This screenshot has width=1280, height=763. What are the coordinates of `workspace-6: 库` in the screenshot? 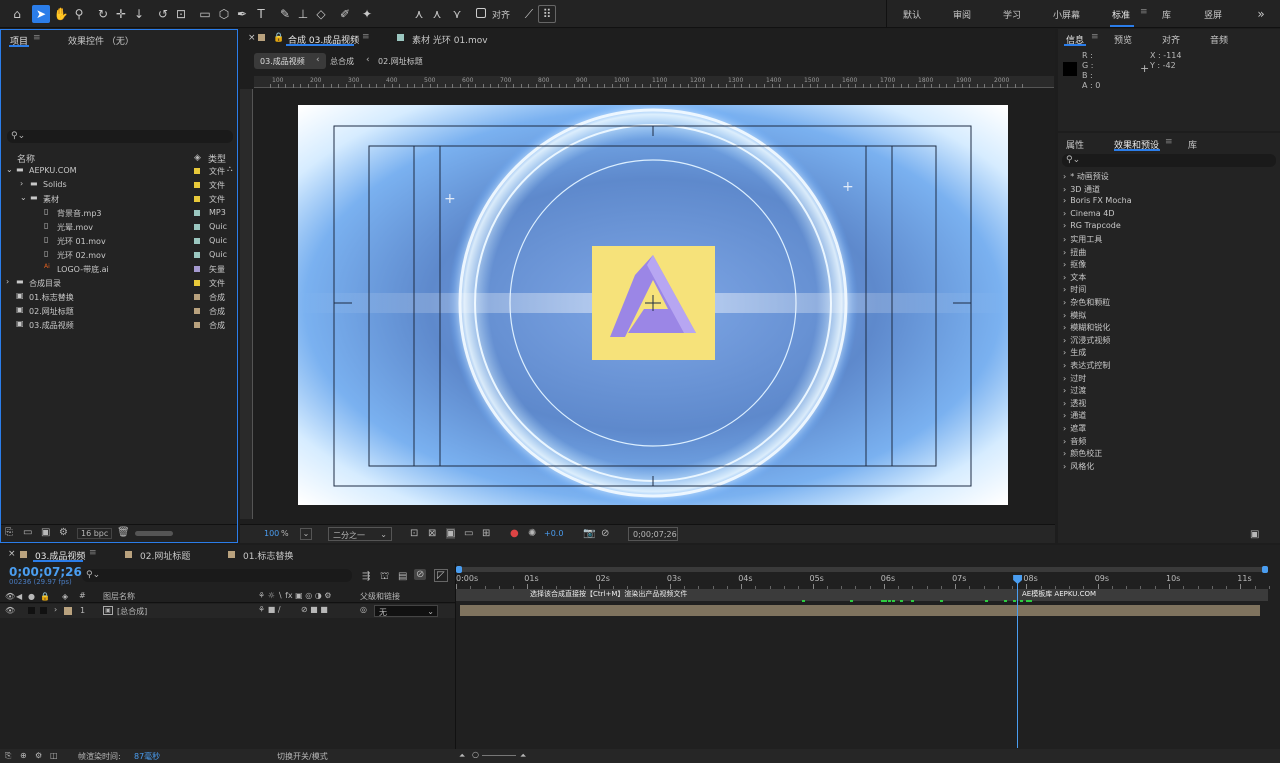 It's located at (1166, 14).